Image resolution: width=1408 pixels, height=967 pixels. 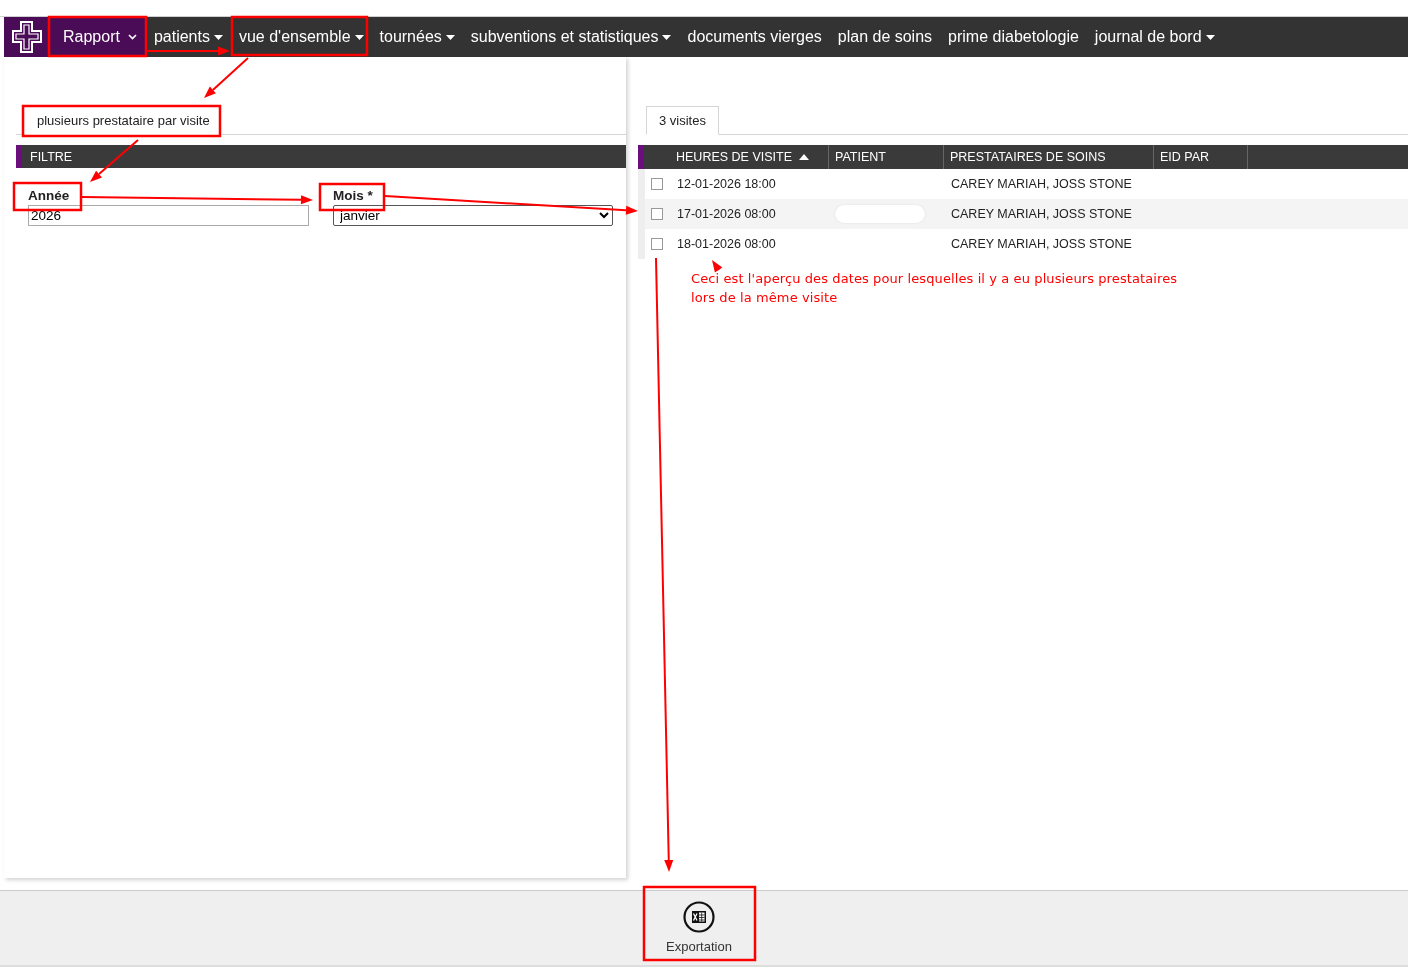 I want to click on column-header: PATIENT, so click(x=886, y=157).